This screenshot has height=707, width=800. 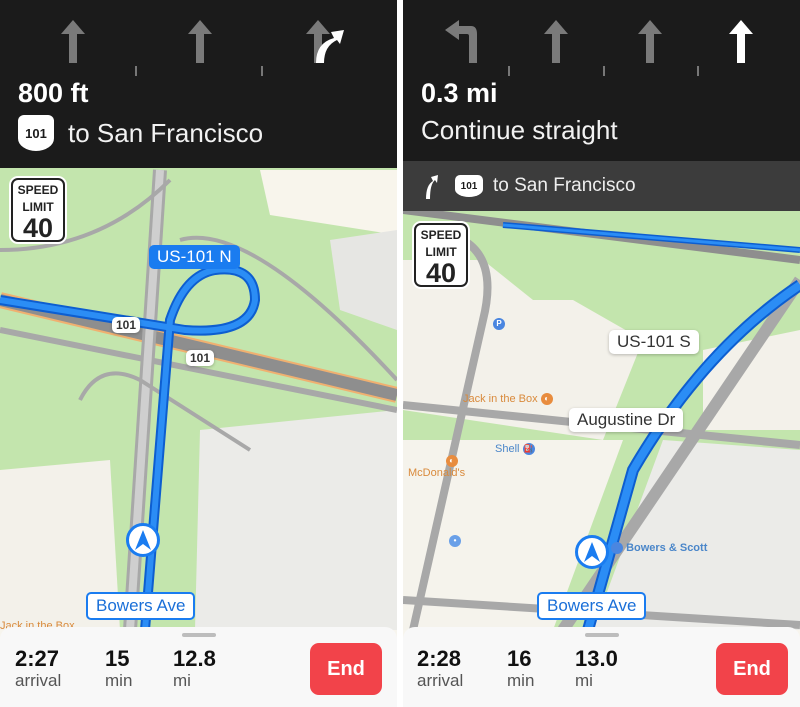 What do you see at coordinates (194, 668) in the screenshot?
I see `distance-remaining-stat: 12.8 mi` at bounding box center [194, 668].